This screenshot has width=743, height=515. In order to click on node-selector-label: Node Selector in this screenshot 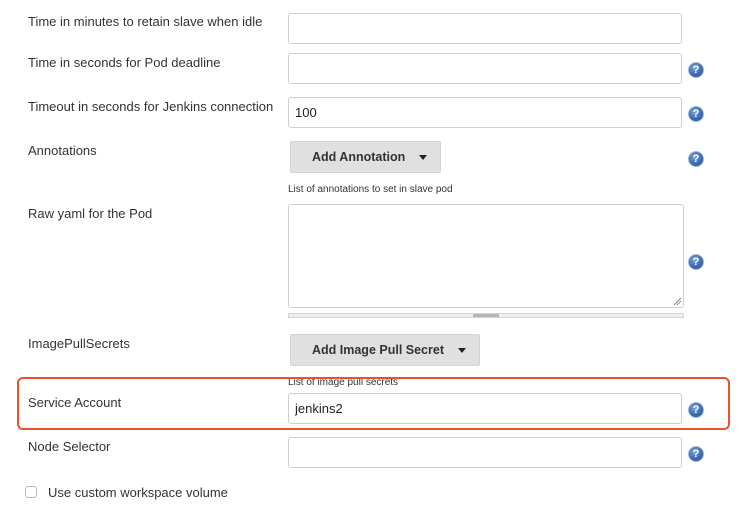, I will do `click(69, 446)`.